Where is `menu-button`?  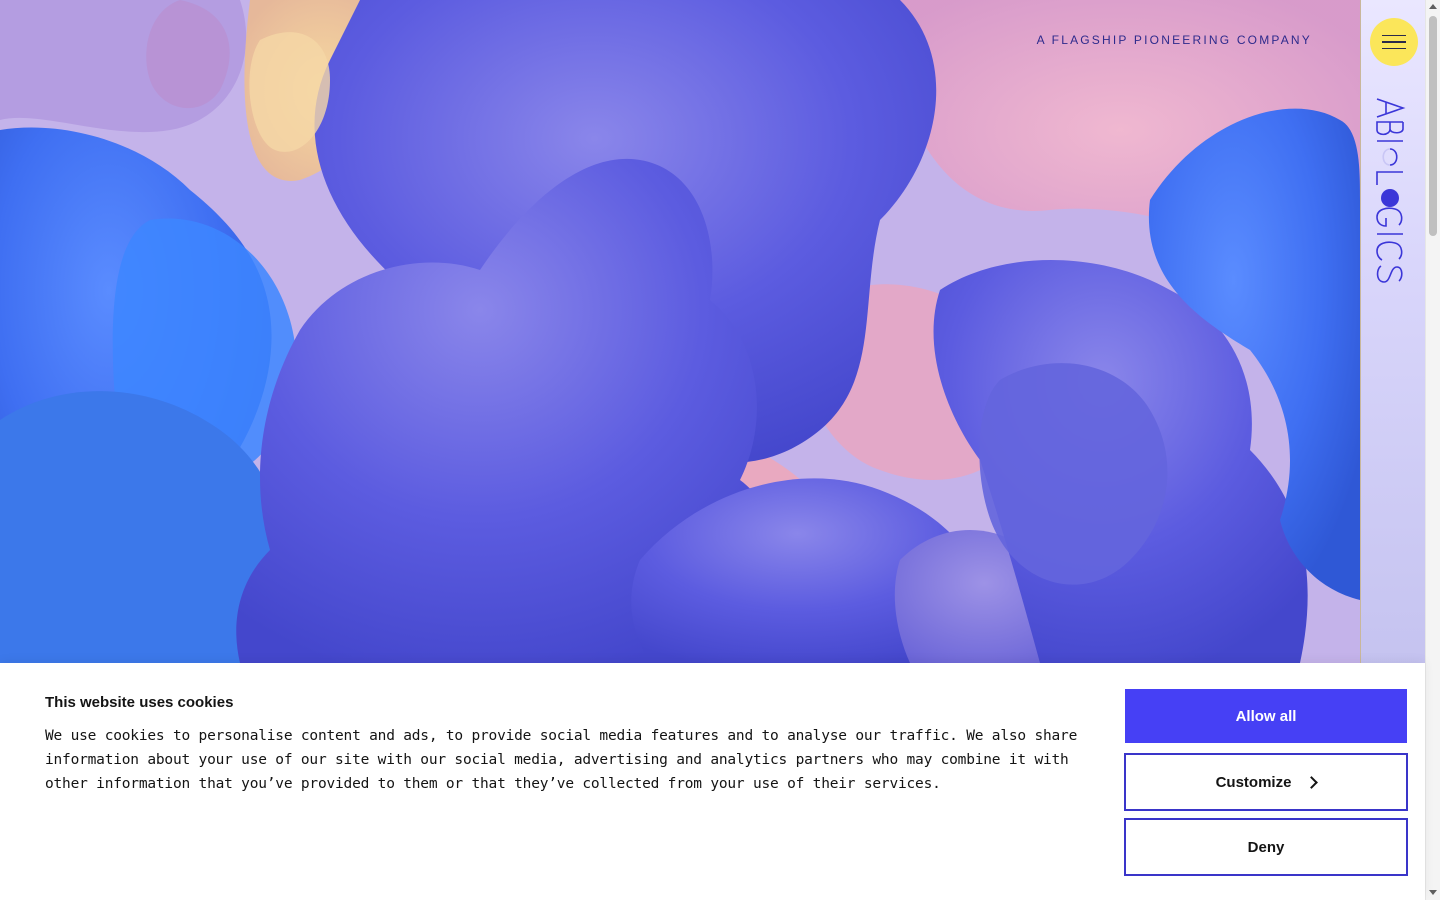
menu-button is located at coordinates (1394, 42).